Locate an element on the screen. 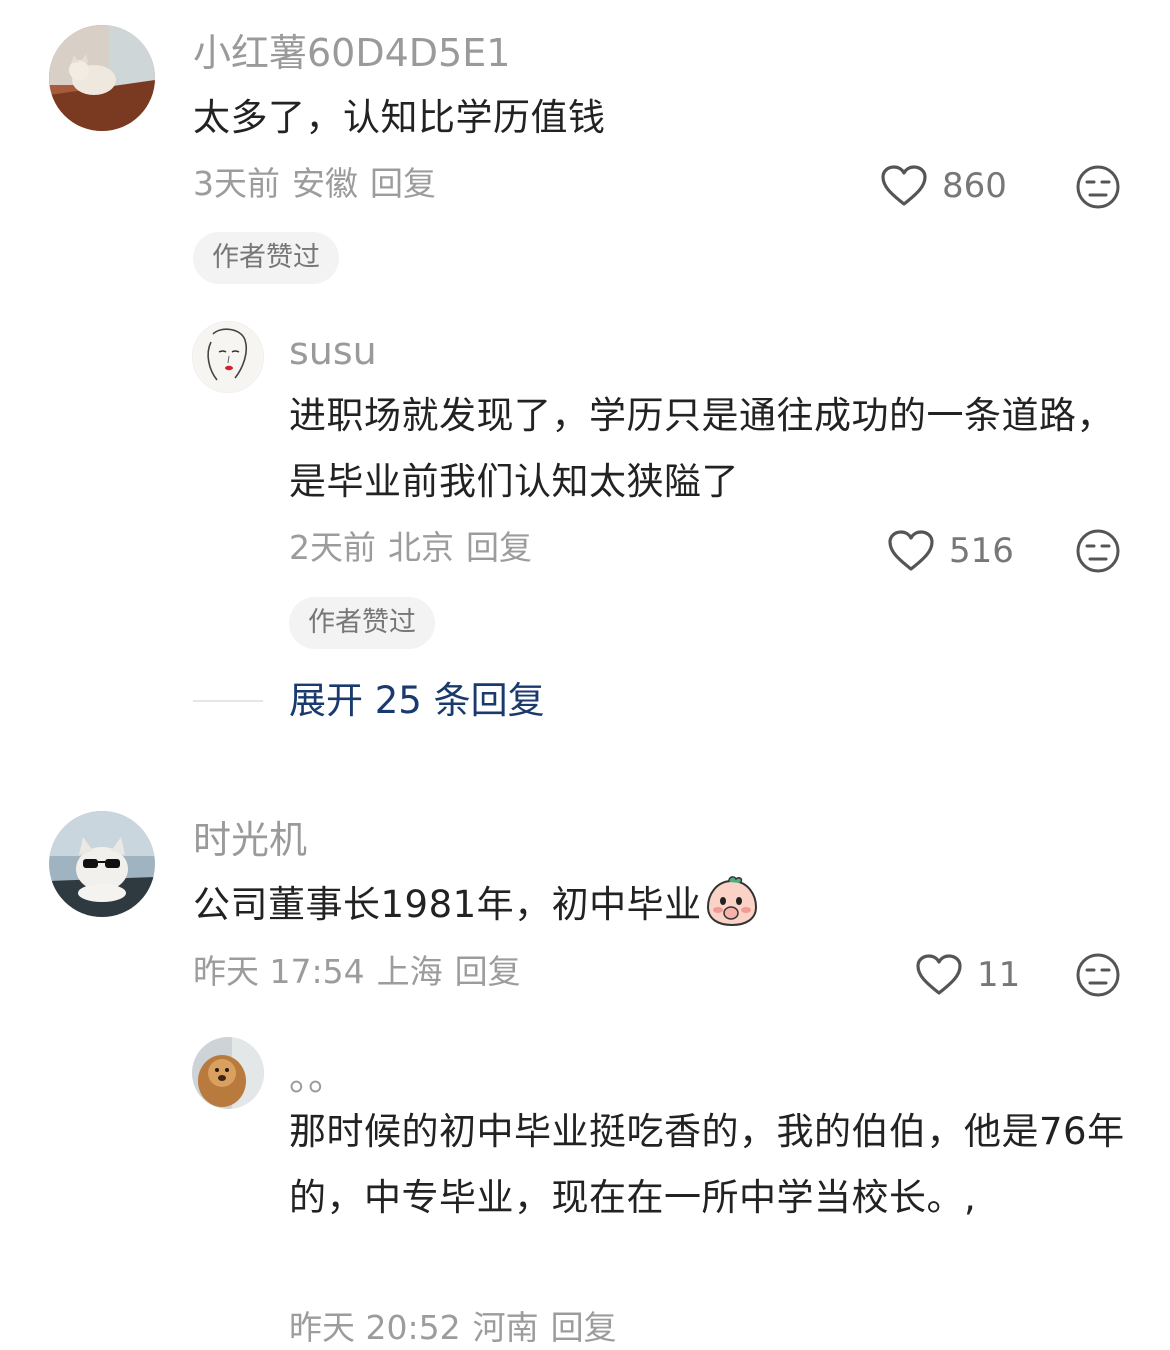  like-button: 860 is located at coordinates (943, 186).